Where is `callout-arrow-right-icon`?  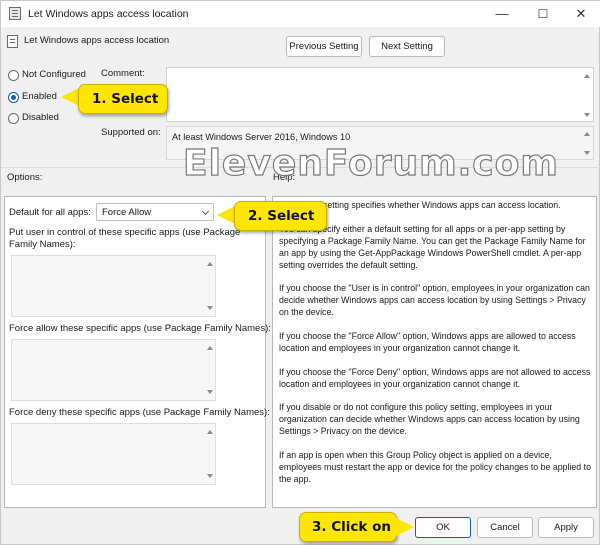
callout-arrow-right-icon is located at coordinates (405, 527).